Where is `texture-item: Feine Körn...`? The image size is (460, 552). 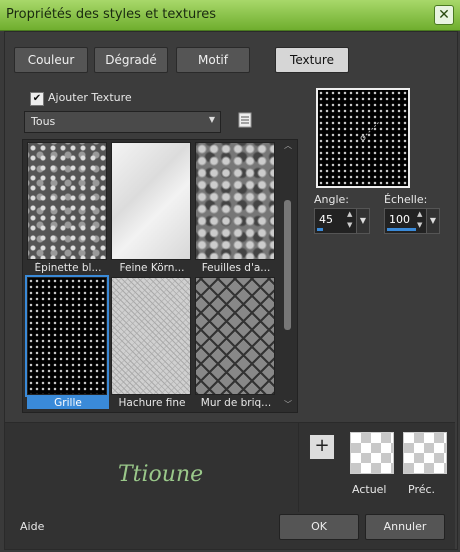
texture-item: Feine Körn... is located at coordinates (151, 208).